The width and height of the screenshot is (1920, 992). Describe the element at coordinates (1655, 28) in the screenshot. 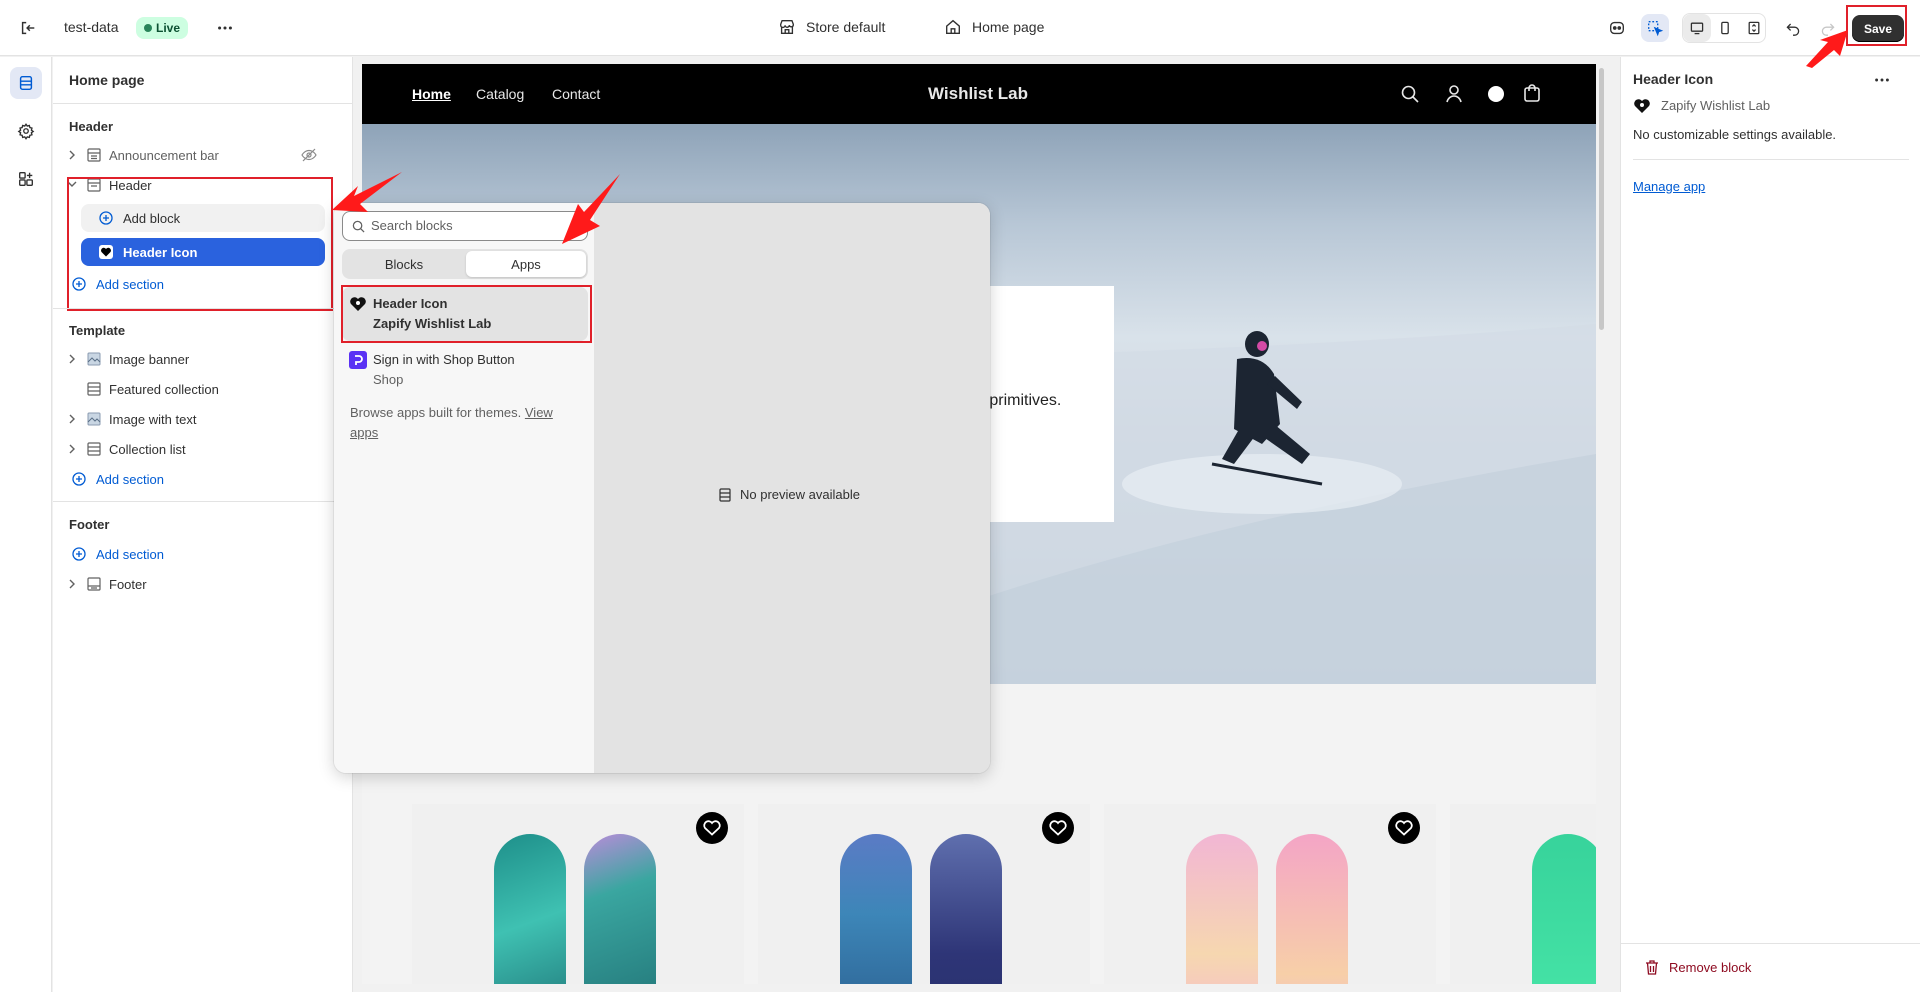

I see `inspector-icon` at that location.